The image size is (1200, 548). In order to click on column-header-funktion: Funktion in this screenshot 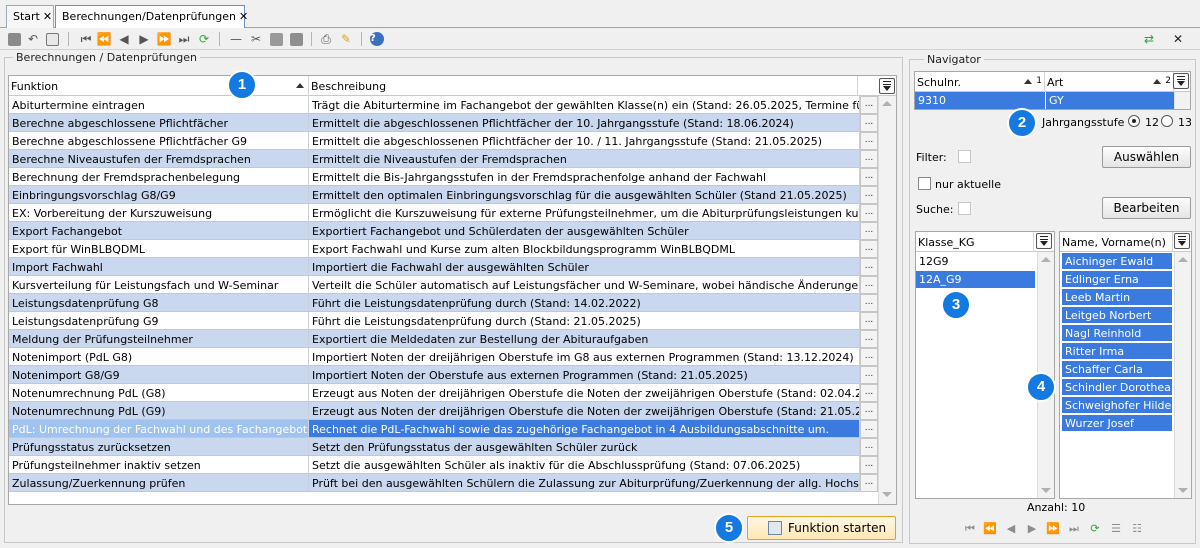, I will do `click(159, 86)`.